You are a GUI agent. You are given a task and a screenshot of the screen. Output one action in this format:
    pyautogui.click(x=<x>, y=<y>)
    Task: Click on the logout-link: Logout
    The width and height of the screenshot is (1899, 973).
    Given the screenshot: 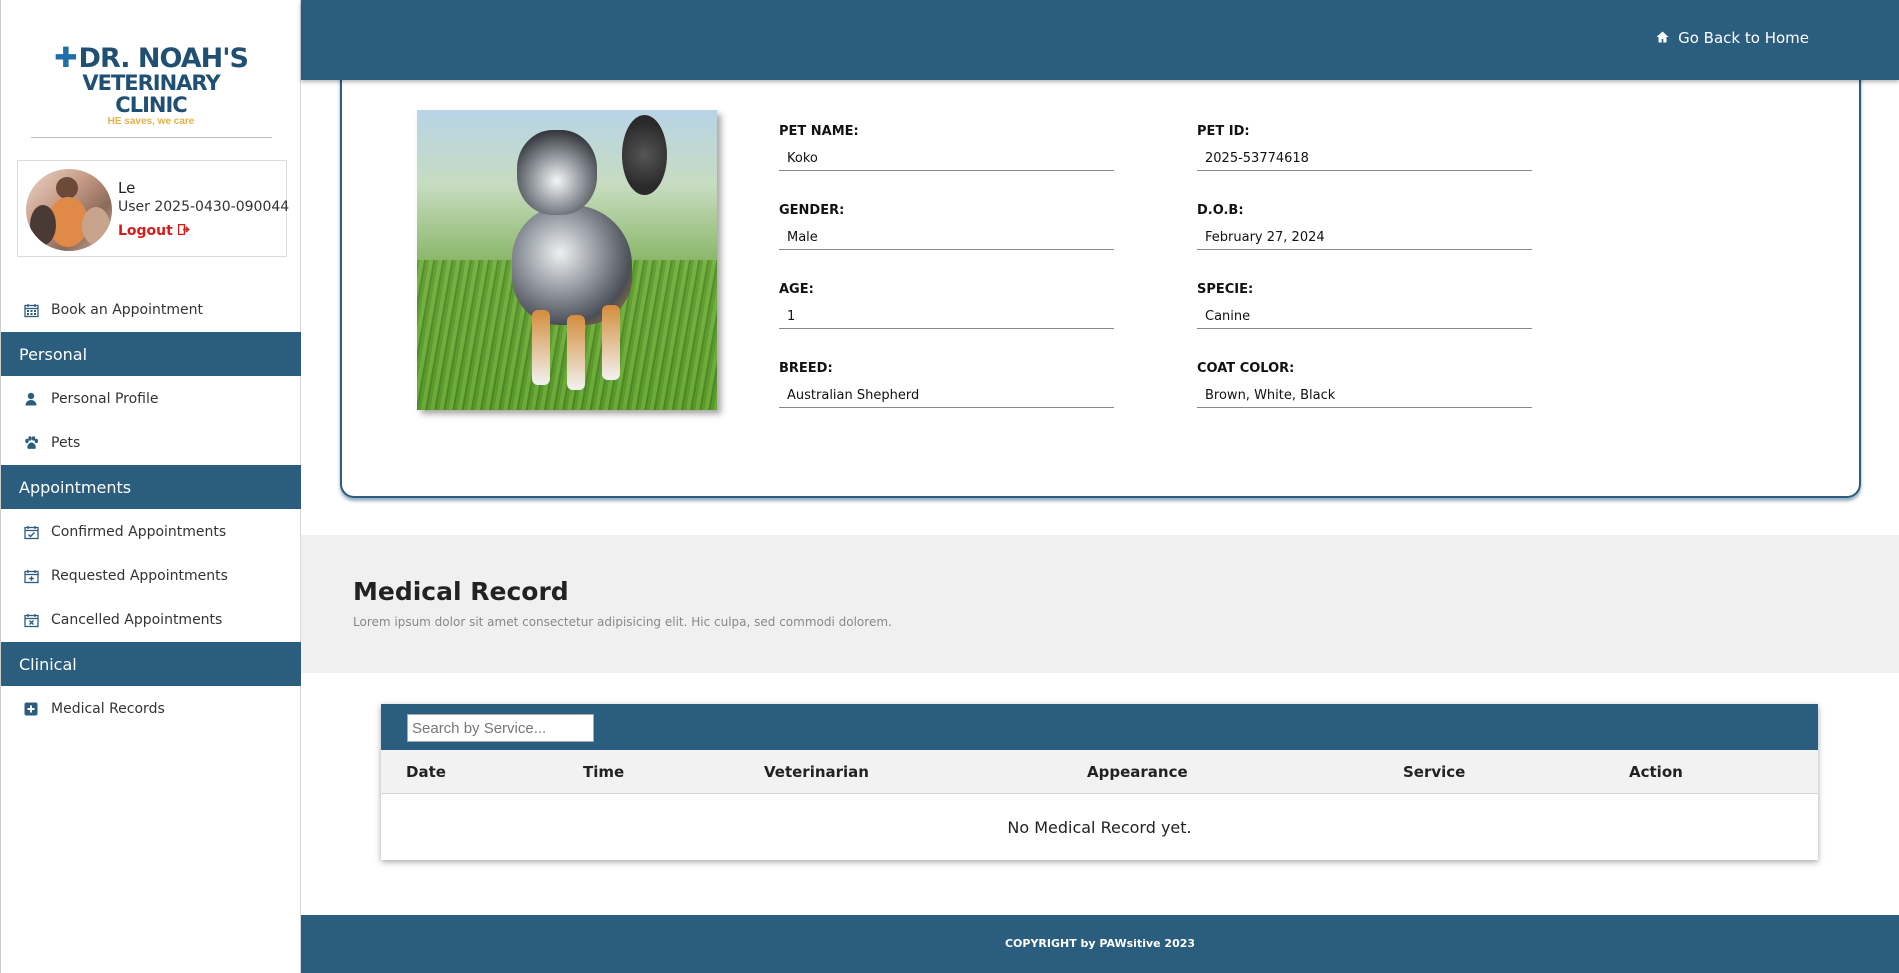 What is the action you would take?
    pyautogui.click(x=154, y=231)
    